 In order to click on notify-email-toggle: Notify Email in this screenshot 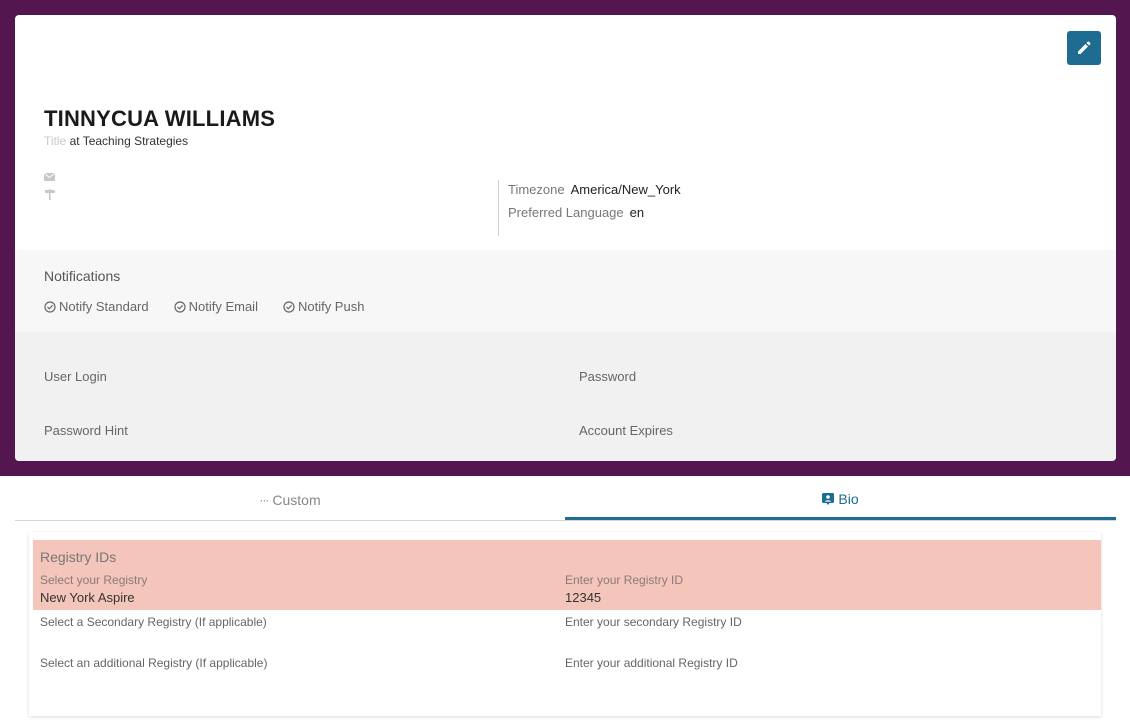, I will do `click(216, 306)`.